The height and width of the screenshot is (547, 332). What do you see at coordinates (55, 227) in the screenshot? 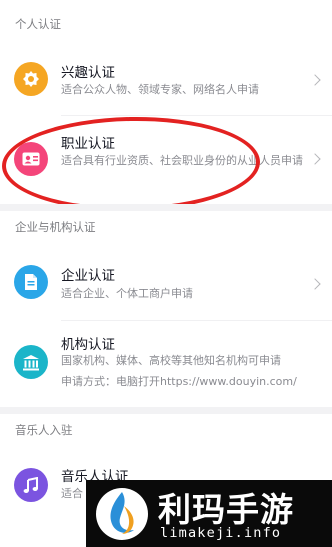
I see `section-title-enterprise: 企业与机构认证` at bounding box center [55, 227].